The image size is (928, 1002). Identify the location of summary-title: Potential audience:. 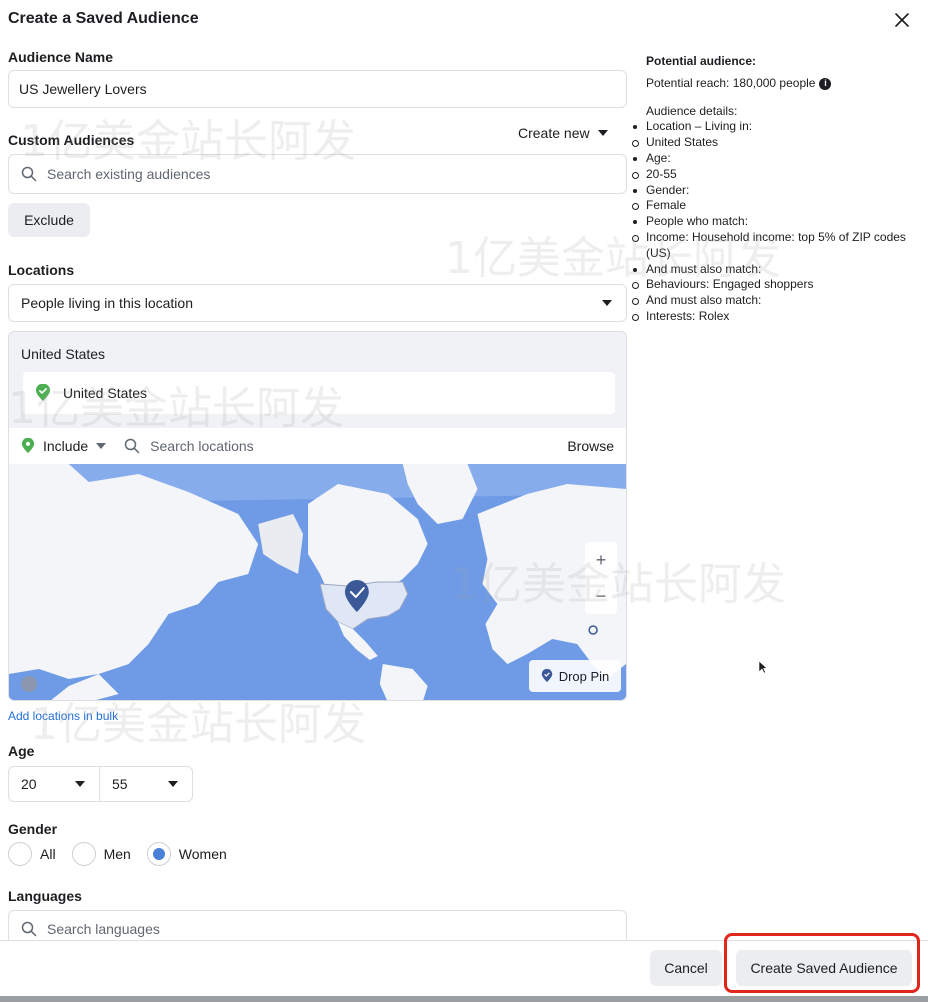
(701, 61).